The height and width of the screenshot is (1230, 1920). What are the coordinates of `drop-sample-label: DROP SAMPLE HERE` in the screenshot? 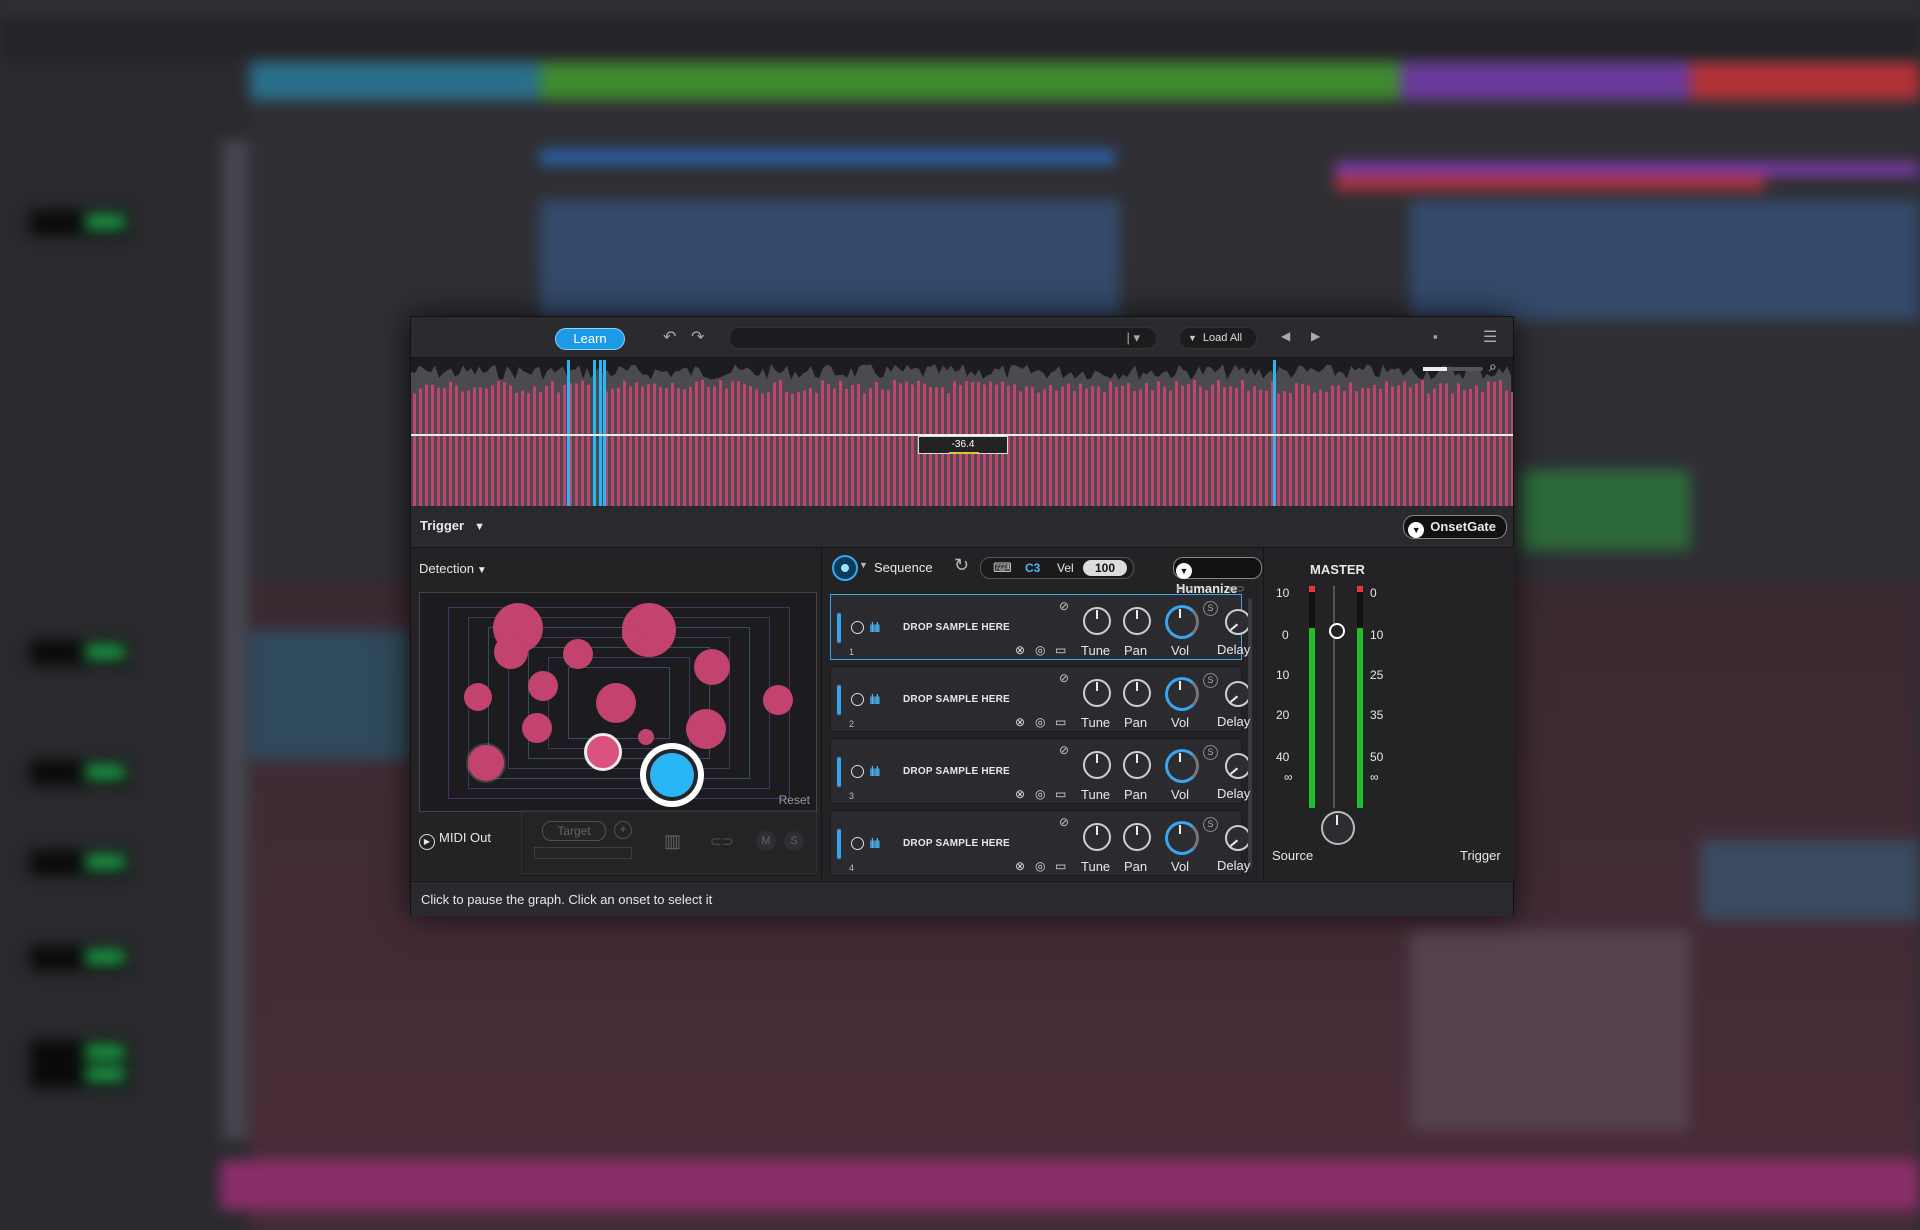 It's located at (956, 627).